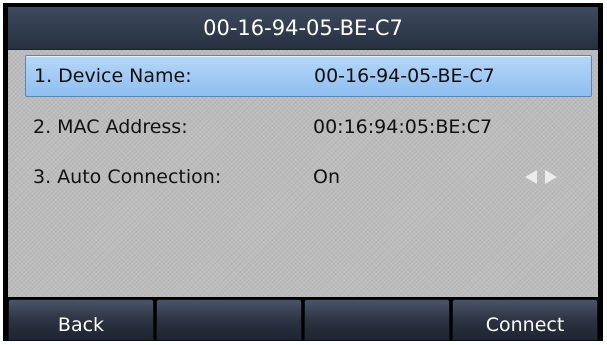  I want to click on setting-label: 1. Device Name:, so click(113, 76).